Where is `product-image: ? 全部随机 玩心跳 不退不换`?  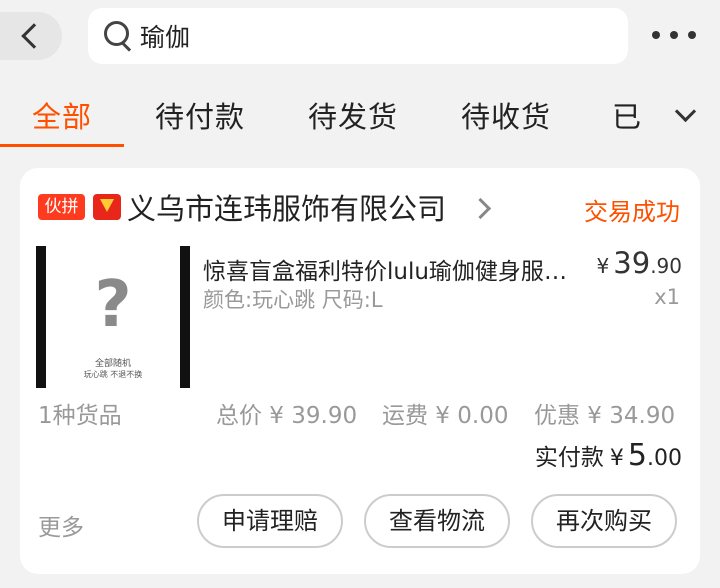
product-image: ? 全部随机 玩心跳 不退不换 is located at coordinates (113, 317).